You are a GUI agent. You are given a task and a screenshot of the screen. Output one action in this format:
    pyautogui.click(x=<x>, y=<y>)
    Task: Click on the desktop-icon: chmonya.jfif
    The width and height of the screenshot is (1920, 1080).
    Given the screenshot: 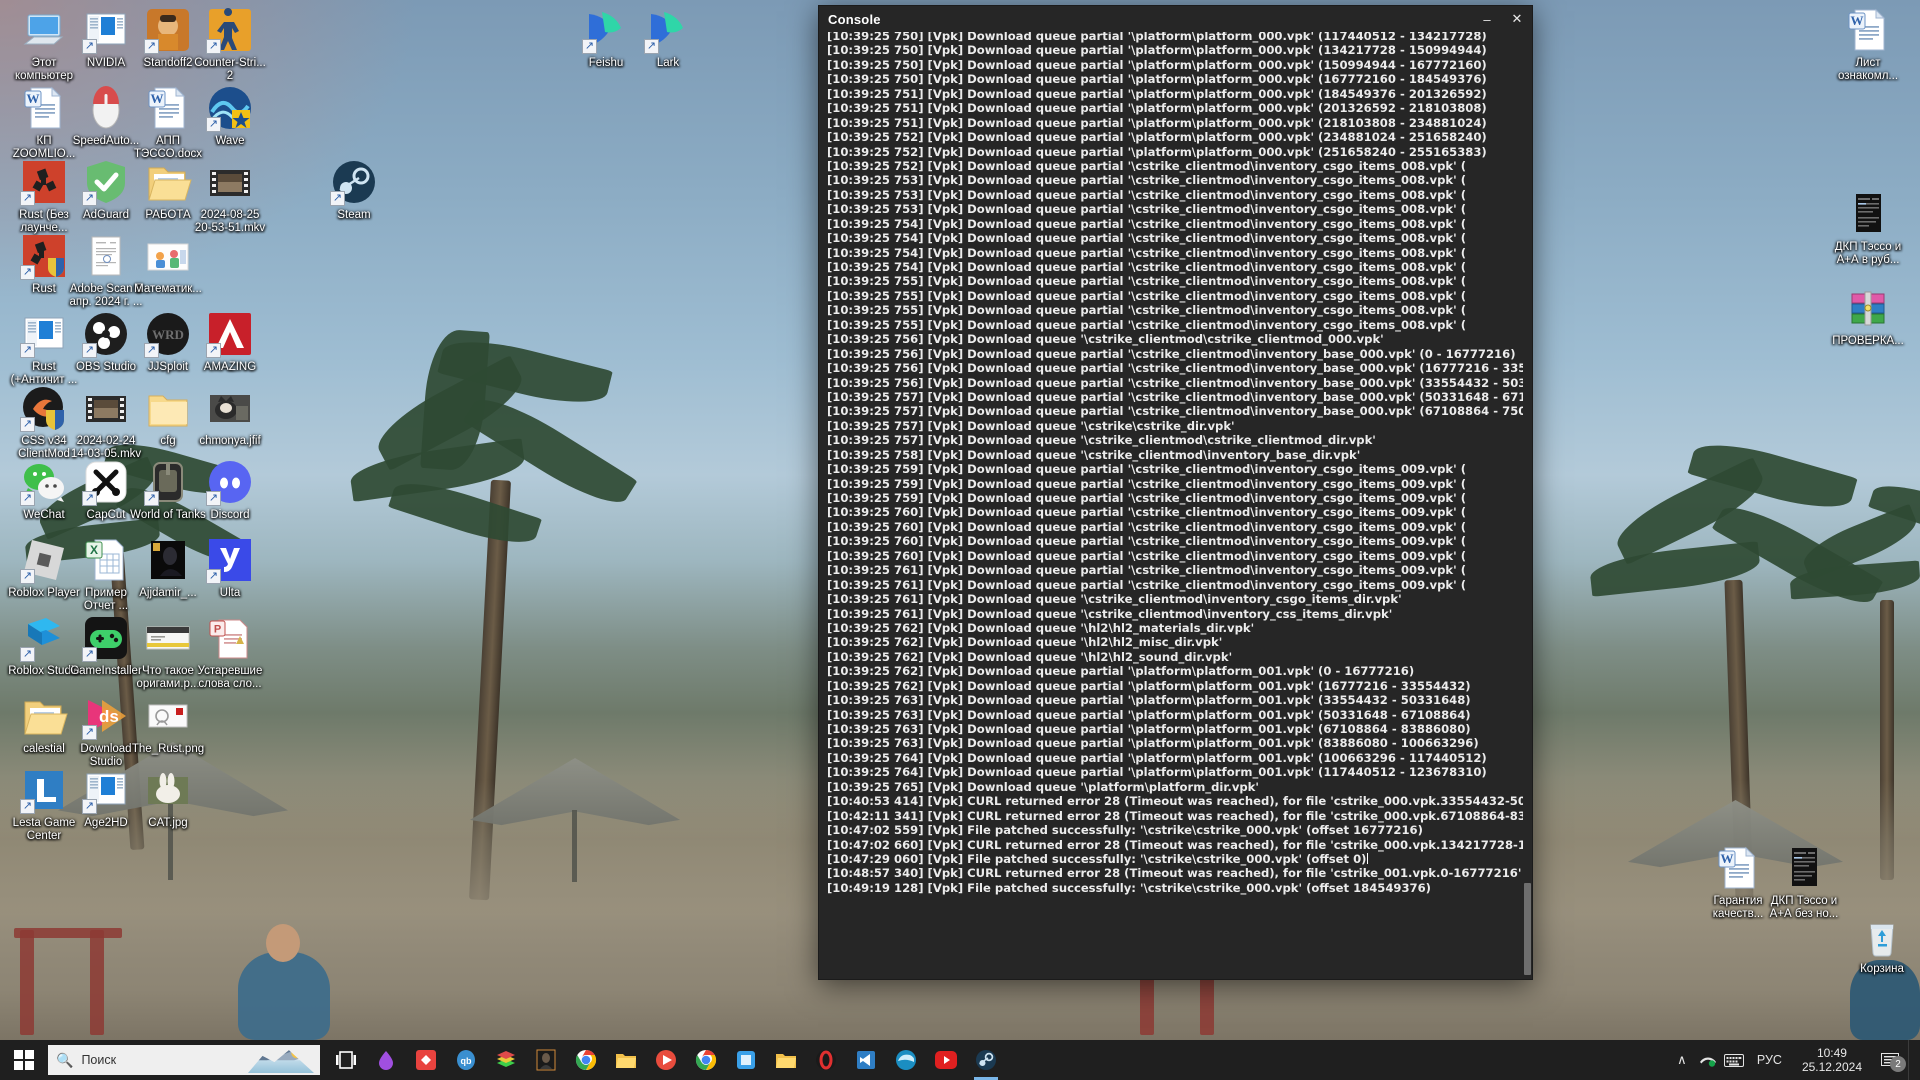 What is the action you would take?
    pyautogui.click(x=230, y=416)
    